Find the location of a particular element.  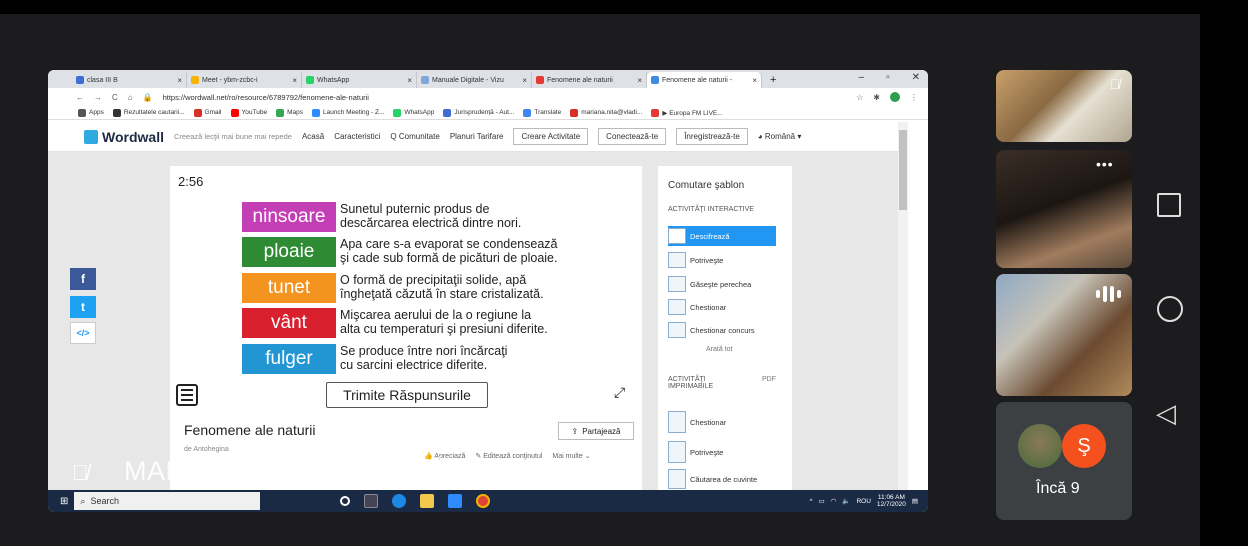

word-tile: ninsoare is located at coordinates (289, 217).